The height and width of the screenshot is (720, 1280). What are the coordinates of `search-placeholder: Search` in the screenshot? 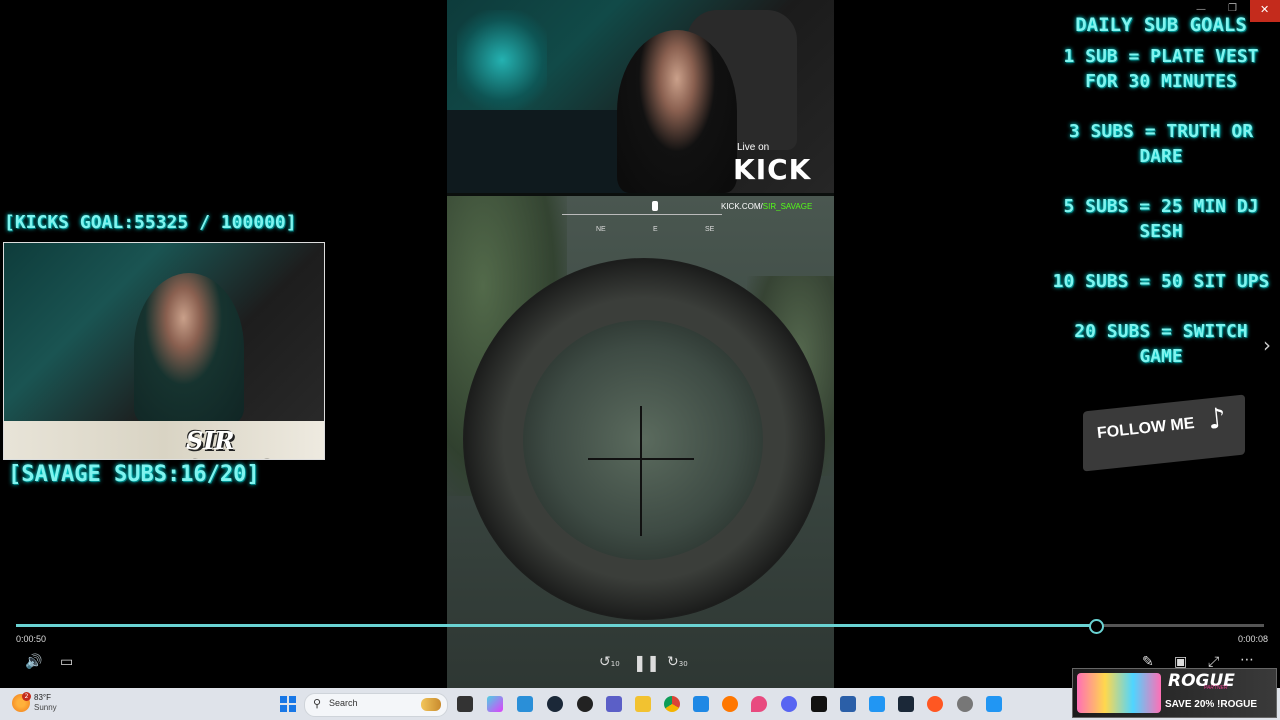 It's located at (343, 703).